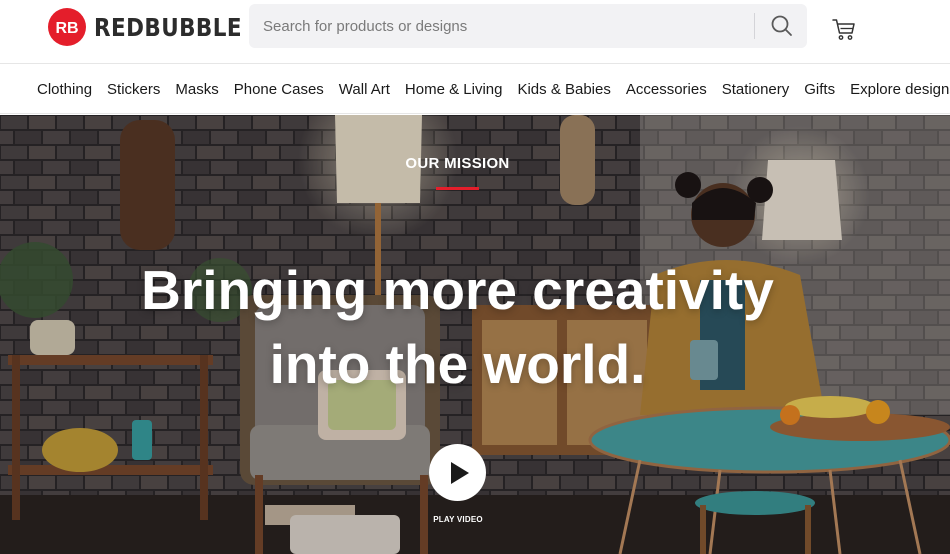 This screenshot has width=950, height=554. Describe the element at coordinates (457, 290) in the screenshot. I see `hero-headline-line-1: Bringing more creativity` at that location.